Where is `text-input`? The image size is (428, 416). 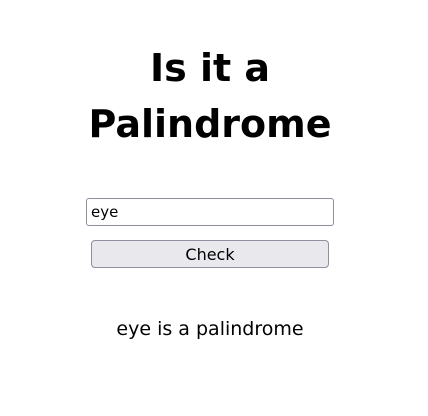 text-input is located at coordinates (210, 212).